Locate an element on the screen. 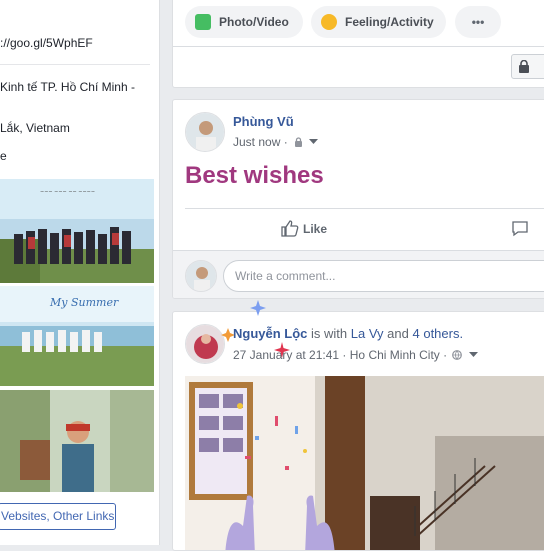  location-link: Lắk, Vietnam is located at coordinates (35, 128).